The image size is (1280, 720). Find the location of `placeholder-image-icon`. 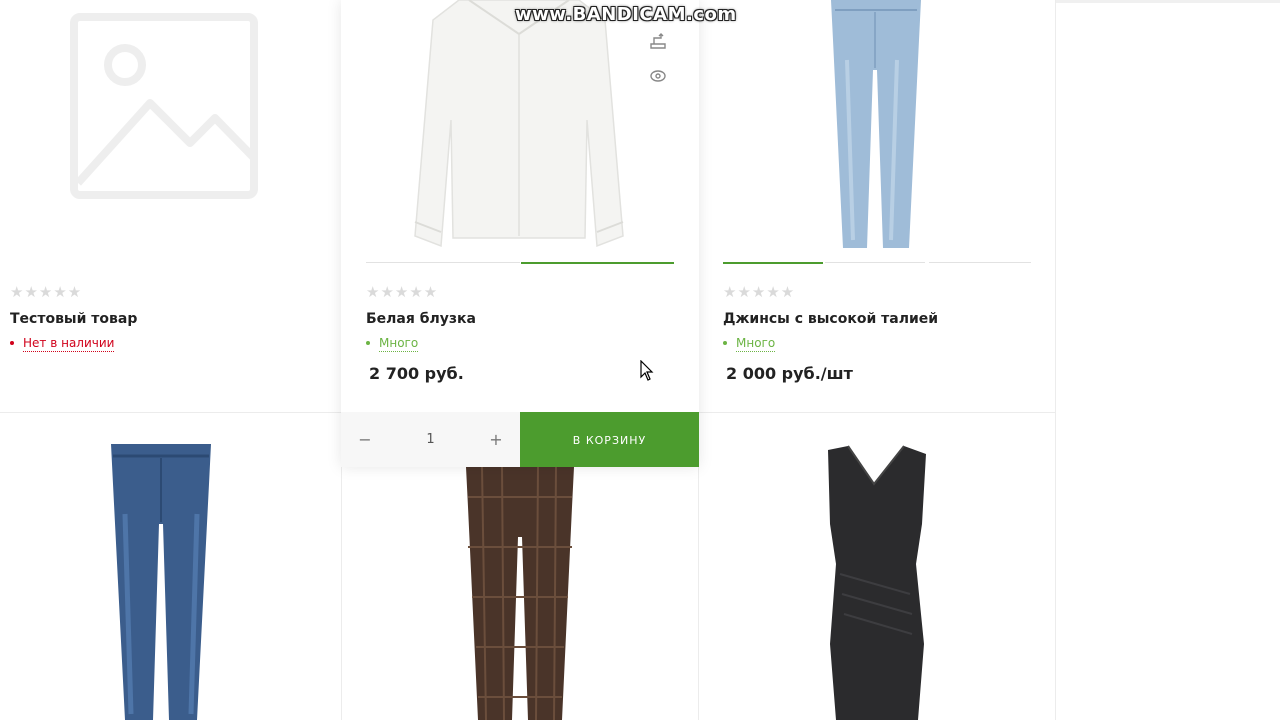

placeholder-image-icon is located at coordinates (164, 106).